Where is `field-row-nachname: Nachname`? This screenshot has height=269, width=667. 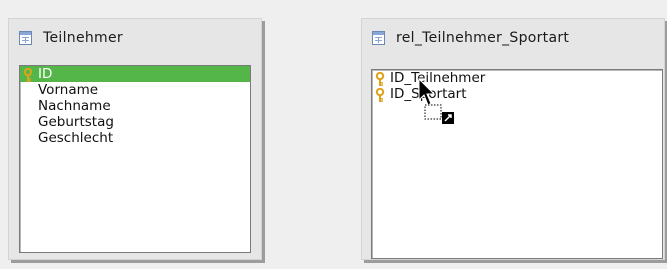 field-row-nachname: Nachname is located at coordinates (135, 106).